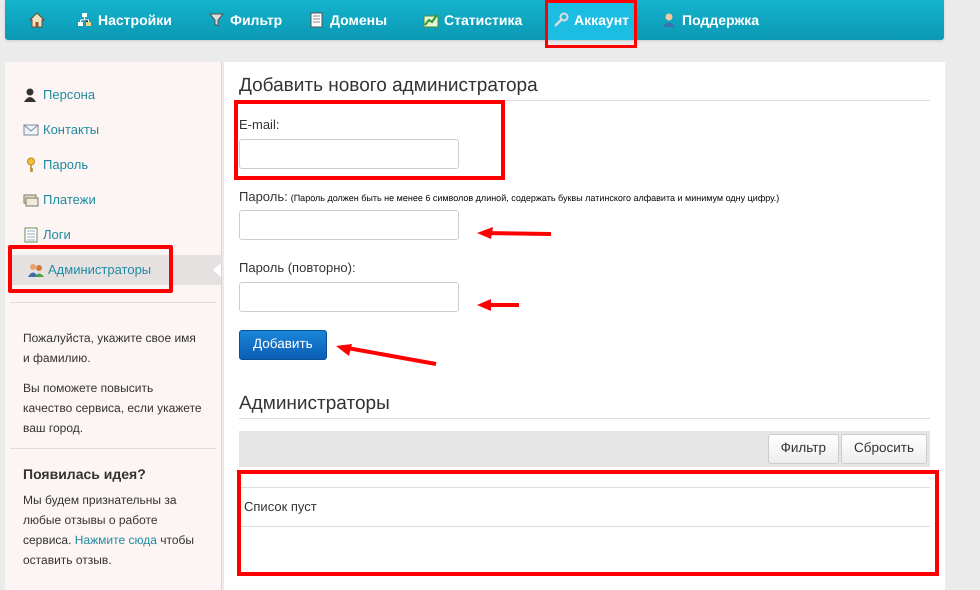  What do you see at coordinates (31, 130) in the screenshot?
I see `envelope-icon` at bounding box center [31, 130].